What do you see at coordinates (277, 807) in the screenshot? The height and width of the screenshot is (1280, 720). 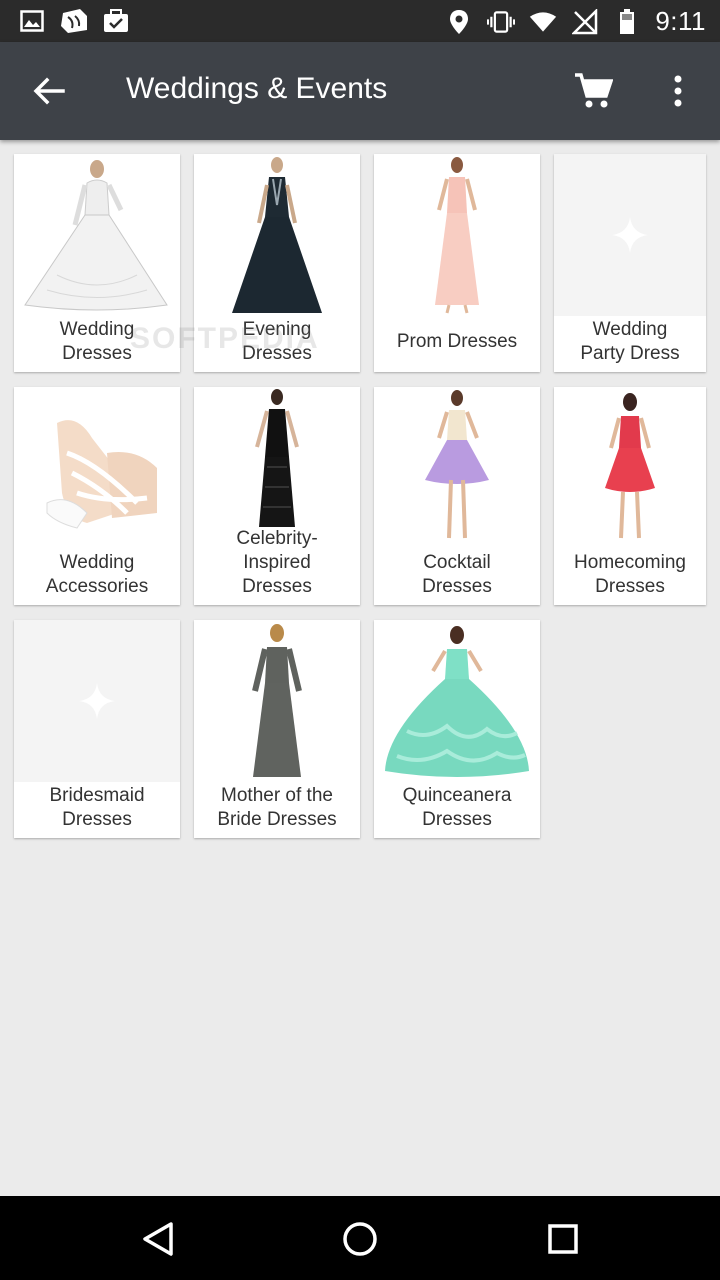 I see `category-label: Mother of the Bride Dresses` at bounding box center [277, 807].